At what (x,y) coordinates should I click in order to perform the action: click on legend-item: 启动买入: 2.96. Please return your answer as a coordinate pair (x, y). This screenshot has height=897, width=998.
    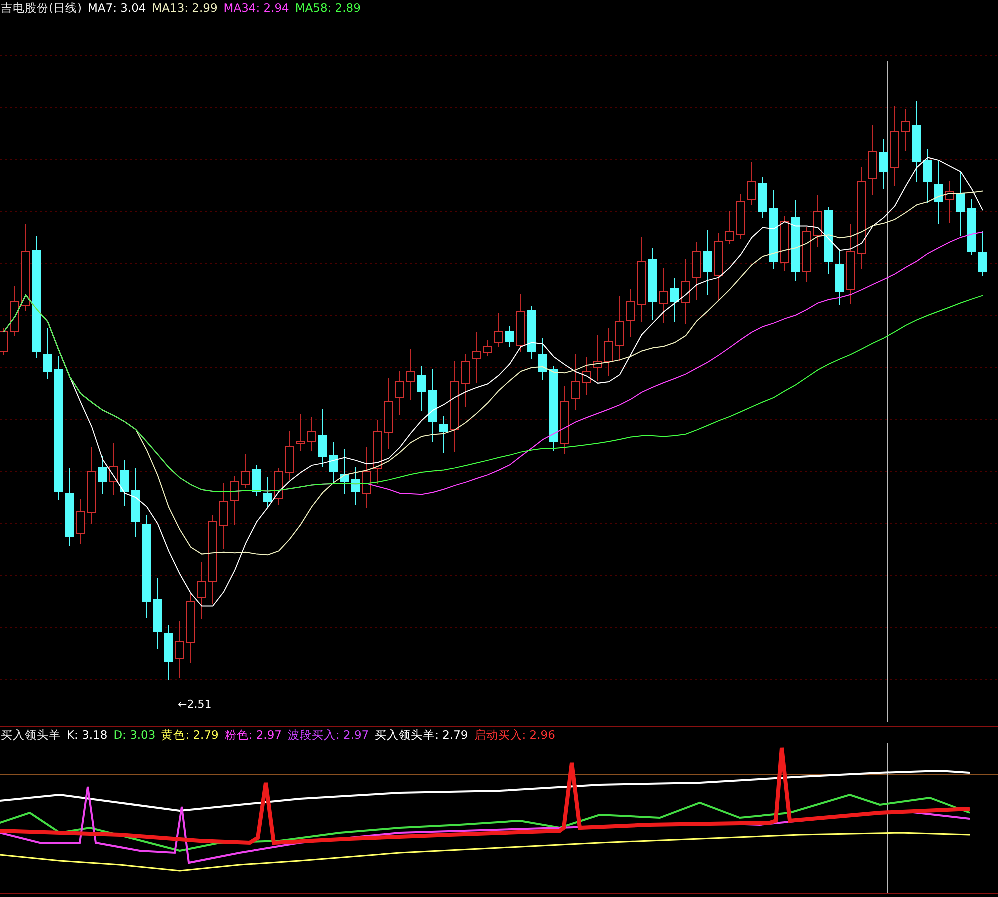
    Looking at the image, I should click on (515, 735).